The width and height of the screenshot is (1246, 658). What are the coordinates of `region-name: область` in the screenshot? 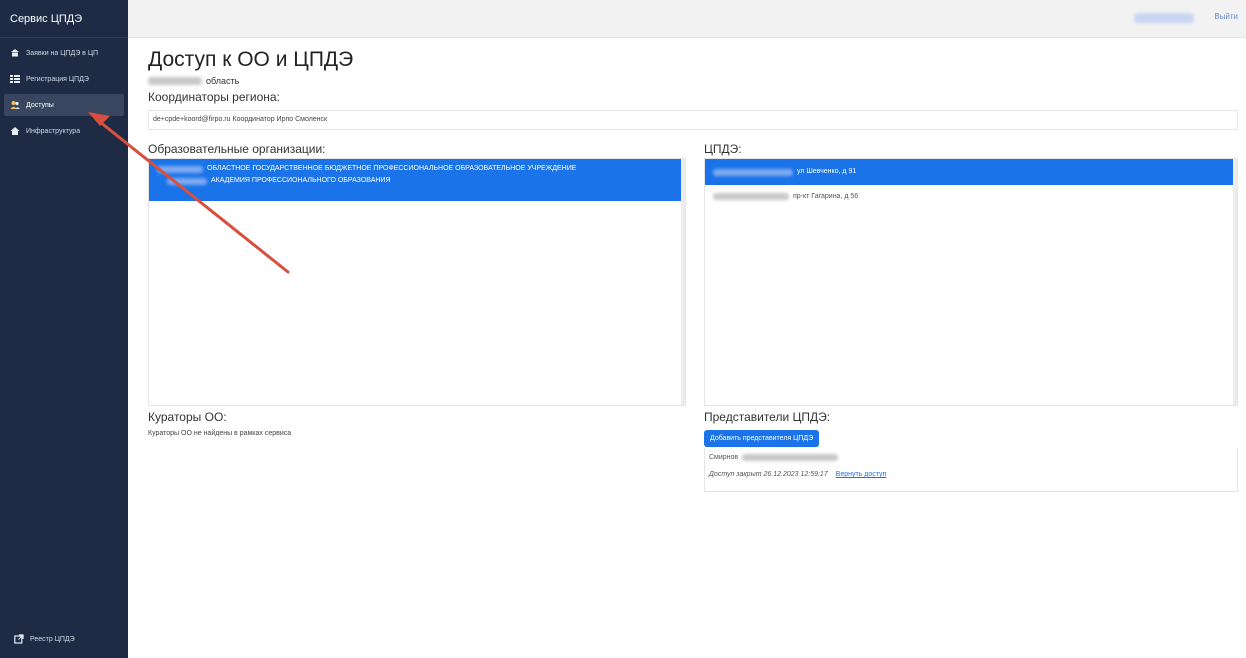 It's located at (693, 81).